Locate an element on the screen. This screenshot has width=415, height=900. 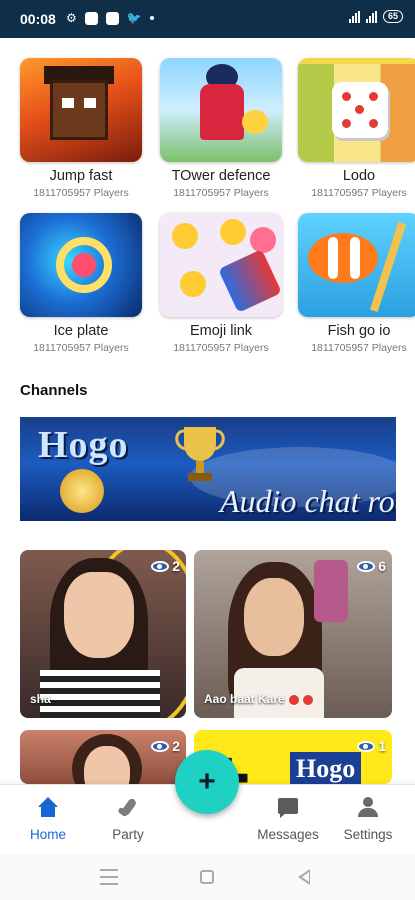
banner-brand: Hogo is located at coordinates (83, 445).